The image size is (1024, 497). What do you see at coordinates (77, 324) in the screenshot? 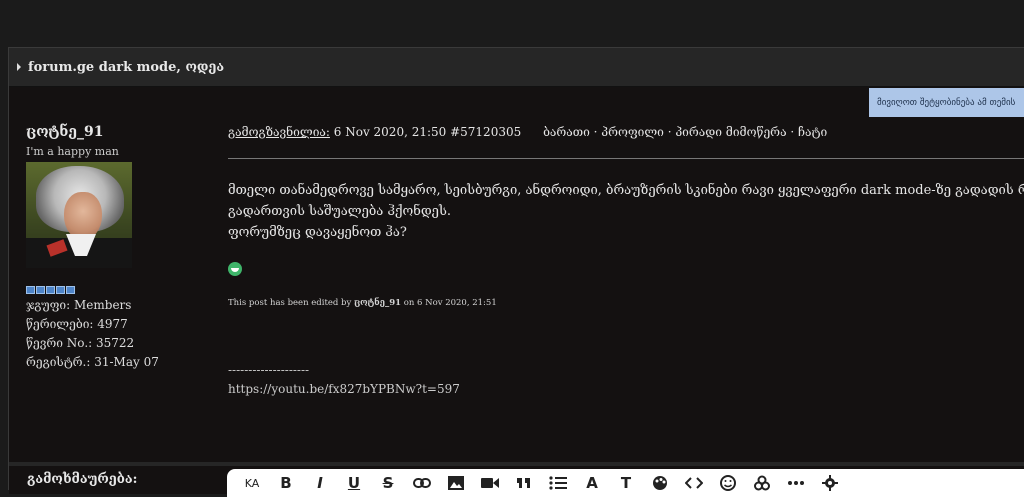
I see `user-post-count: წერილები: 4977` at bounding box center [77, 324].